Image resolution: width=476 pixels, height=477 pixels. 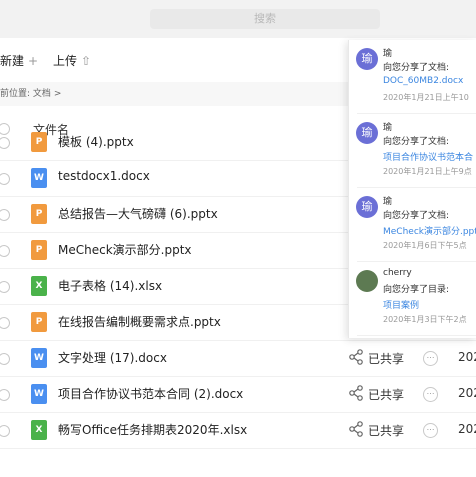 What do you see at coordinates (397, 273) in the screenshot?
I see `notification-sender: cherry` at bounding box center [397, 273].